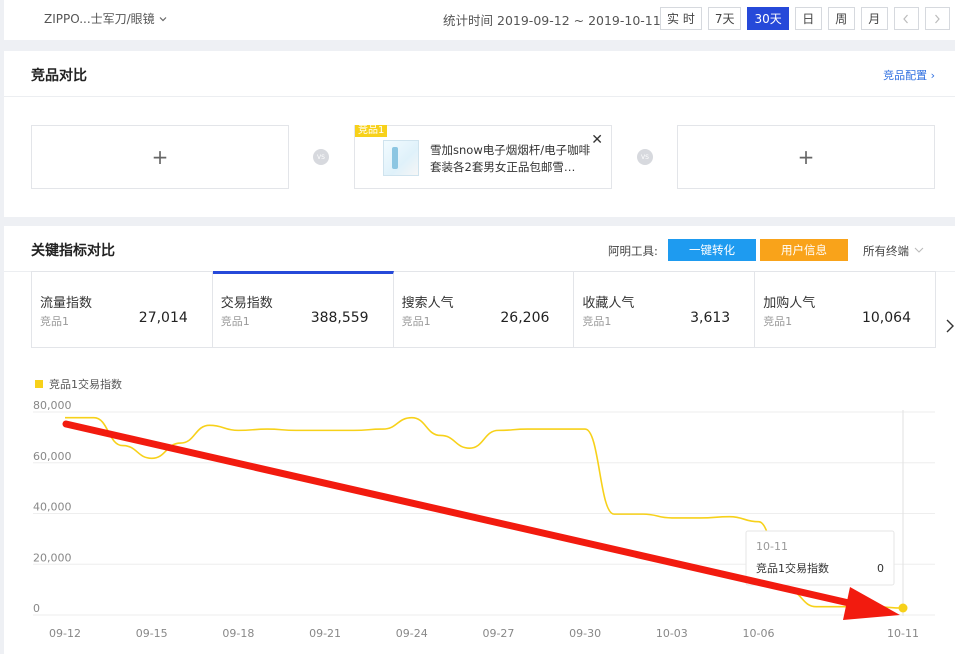 This screenshot has width=955, height=654. What do you see at coordinates (792, 568) in the screenshot?
I see `tooltip-label: 竞品1交易指数` at bounding box center [792, 568].